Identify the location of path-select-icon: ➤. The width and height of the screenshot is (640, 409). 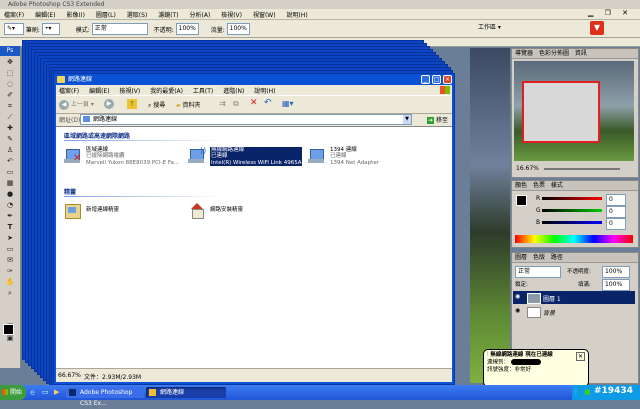
(10, 238).